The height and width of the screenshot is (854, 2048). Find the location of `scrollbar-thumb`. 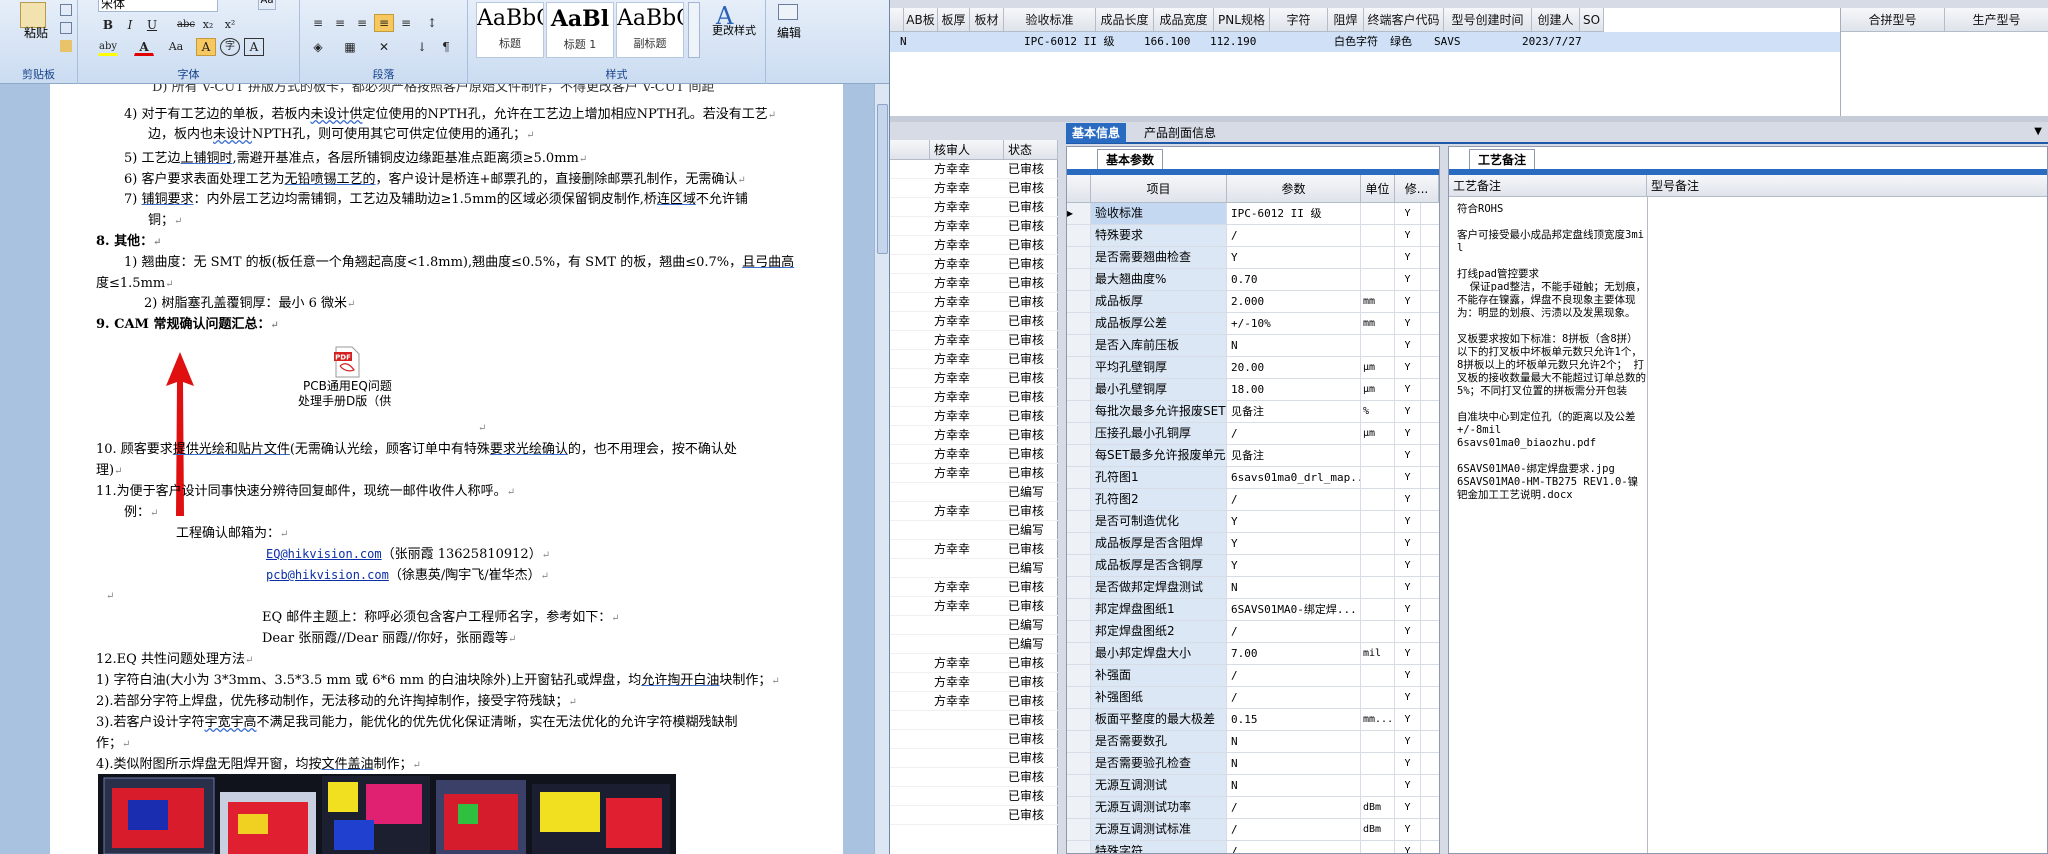

scrollbar-thumb is located at coordinates (882, 179).